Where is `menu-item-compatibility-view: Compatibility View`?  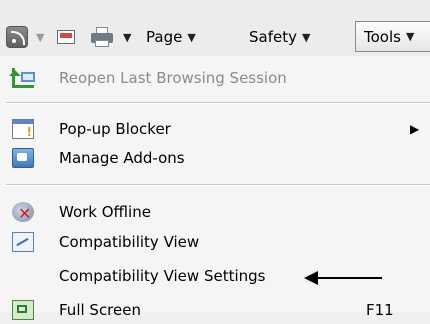
menu-item-compatibility-view: Compatibility View is located at coordinates (215, 242).